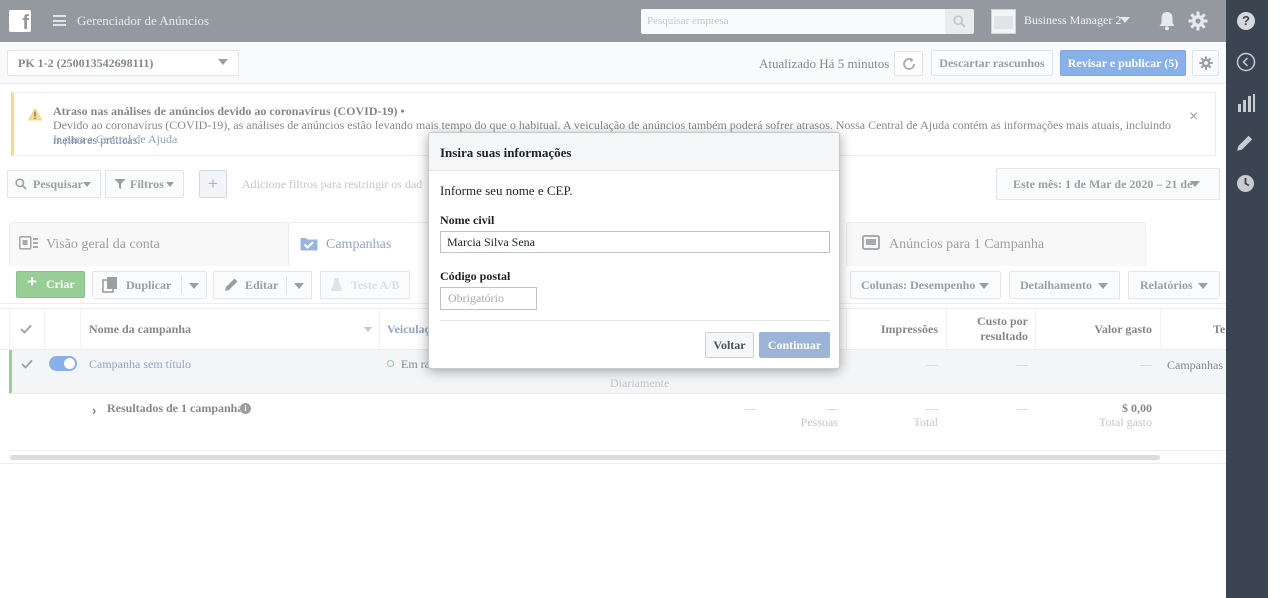  What do you see at coordinates (635, 242) in the screenshot?
I see `name-field` at bounding box center [635, 242].